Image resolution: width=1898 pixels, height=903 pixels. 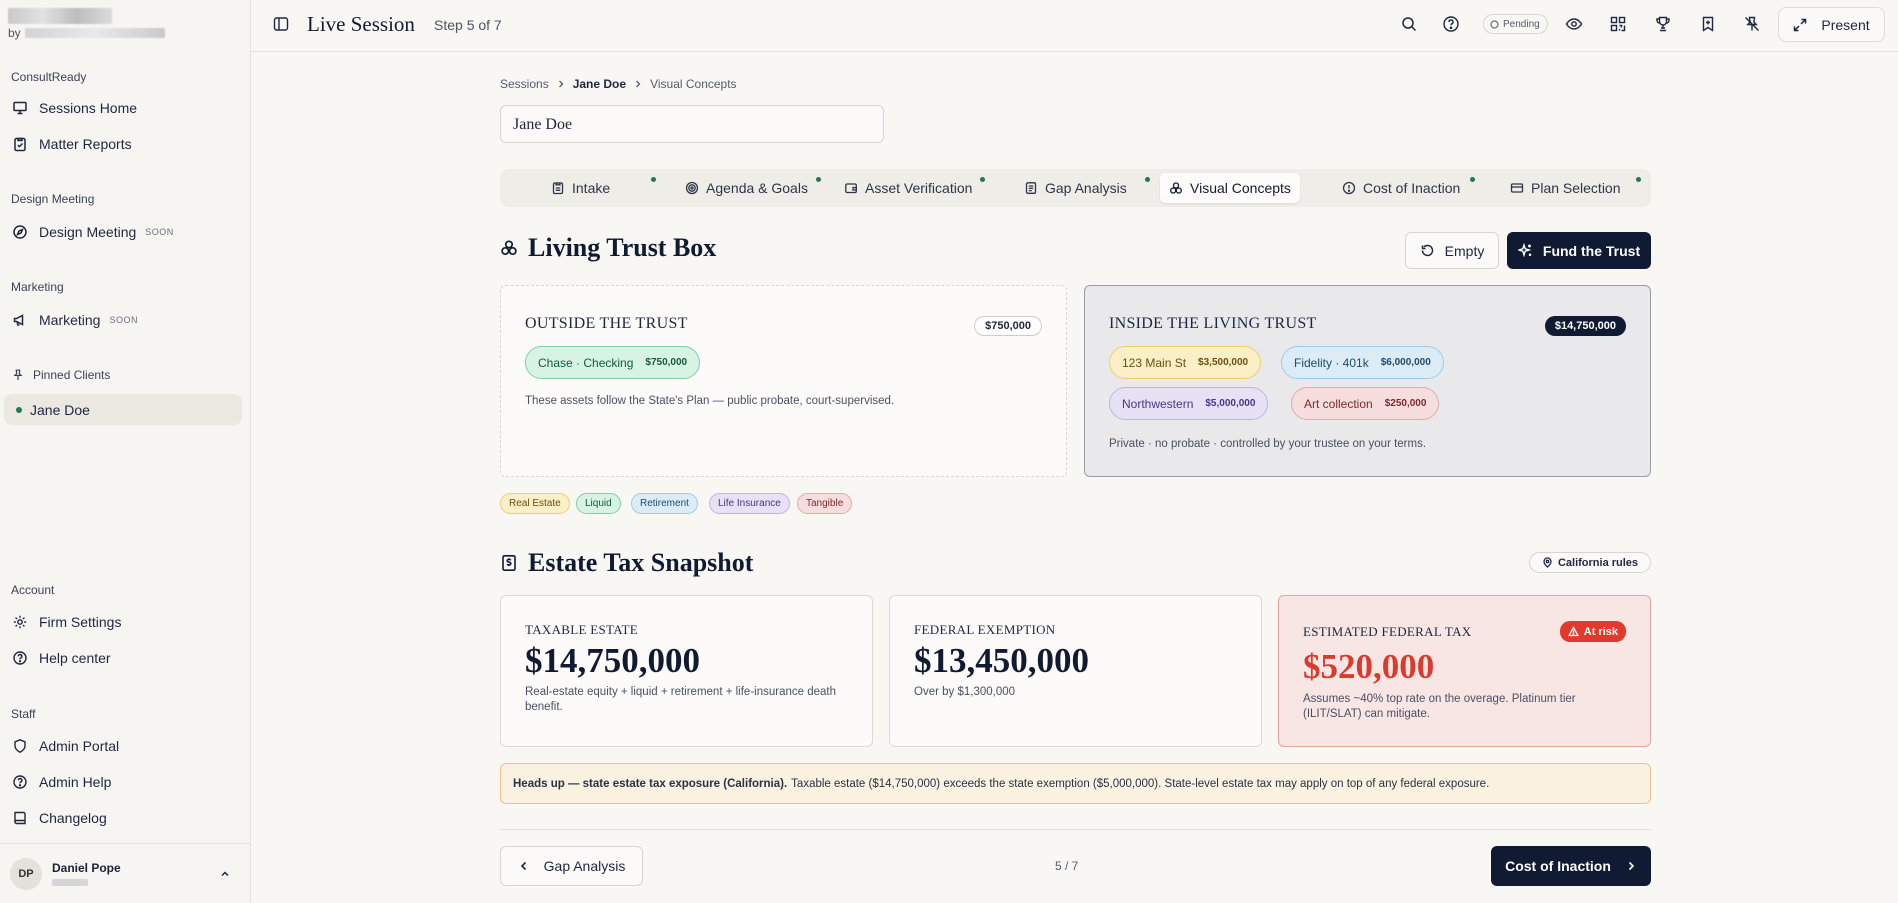 What do you see at coordinates (88, 108) in the screenshot?
I see `sidebar-item-label: Sessions Home` at bounding box center [88, 108].